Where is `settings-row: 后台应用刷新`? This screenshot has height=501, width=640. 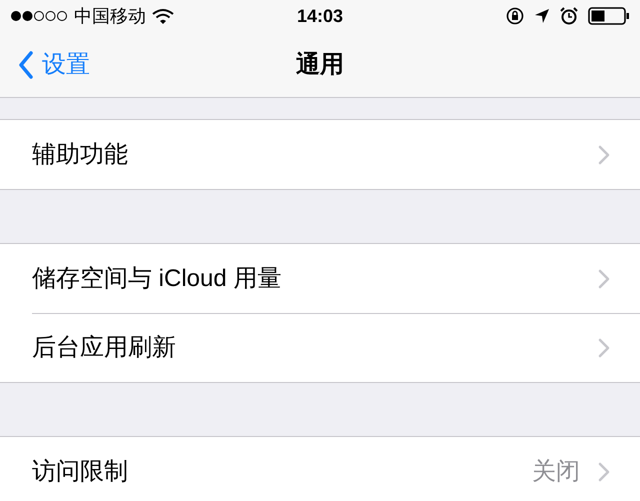
settings-row: 后台应用刷新 is located at coordinates (336, 347).